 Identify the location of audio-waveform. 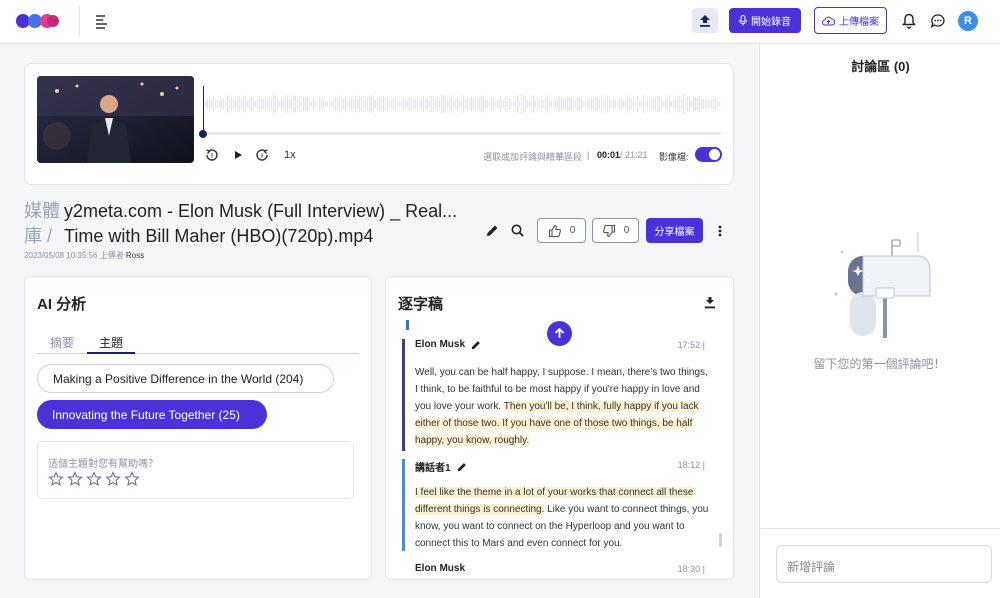
(462, 104).